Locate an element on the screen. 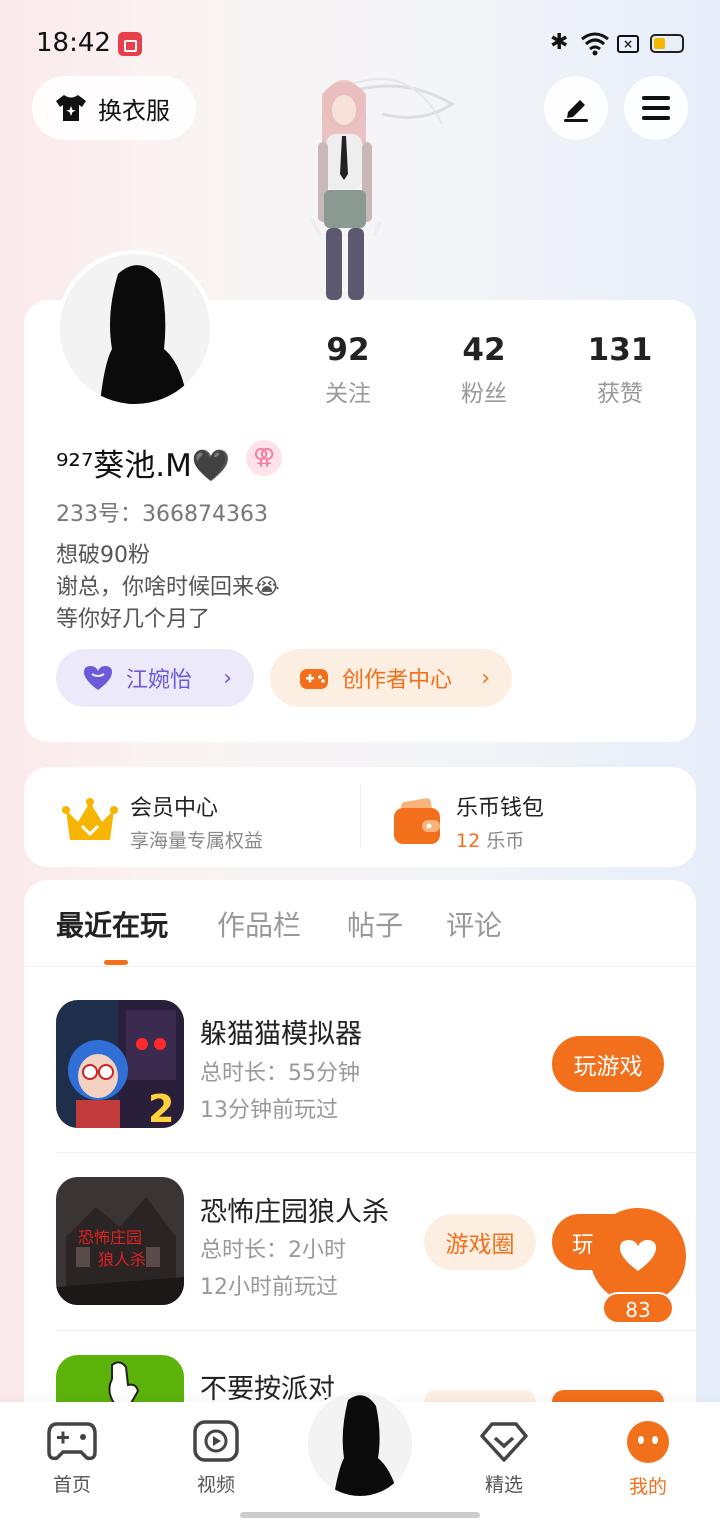 The height and width of the screenshot is (1520, 720). member-center-subtitle: 享海量专属权益 is located at coordinates (197, 841).